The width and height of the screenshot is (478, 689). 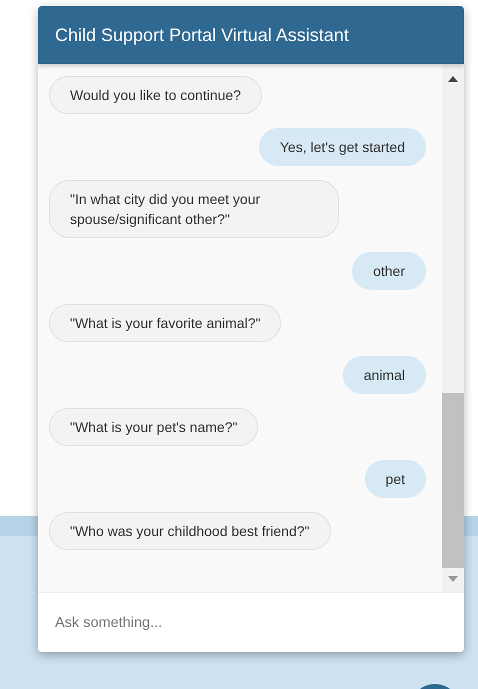 What do you see at coordinates (453, 328) in the screenshot?
I see `scrollbar` at bounding box center [453, 328].